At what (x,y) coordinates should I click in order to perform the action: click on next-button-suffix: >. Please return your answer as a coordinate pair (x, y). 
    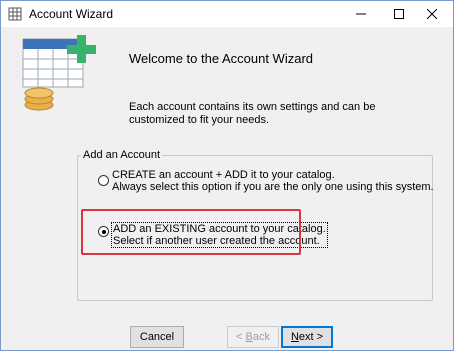
    Looking at the image, I should click on (318, 337).